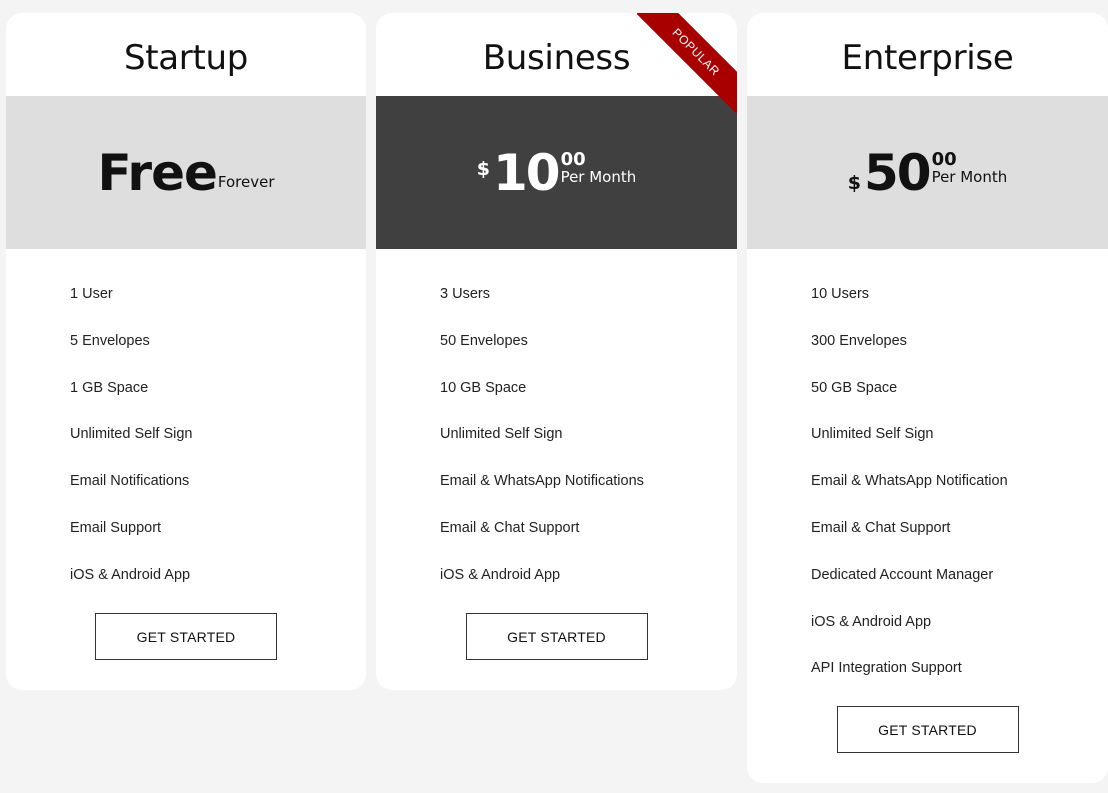  Describe the element at coordinates (116, 527) in the screenshot. I see `feature-item: Email Support` at that location.